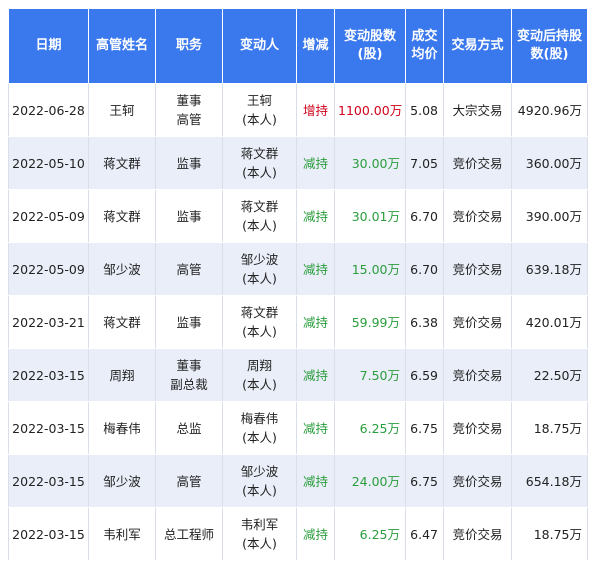 The height and width of the screenshot is (567, 591). Describe the element at coordinates (549, 269) in the screenshot. I see `cell-after-shares: 639.18万` at that location.